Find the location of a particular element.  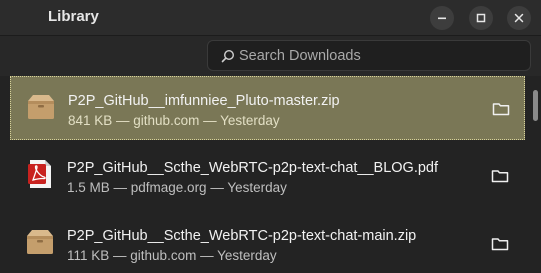

search-field is located at coordinates (369, 55).